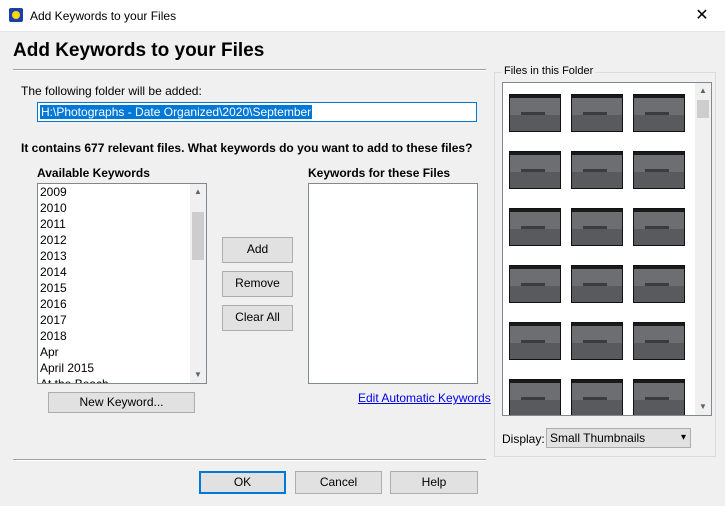 The height and width of the screenshot is (506, 725). What do you see at coordinates (549, 71) in the screenshot?
I see `files-group-label: Files in this Folder` at bounding box center [549, 71].